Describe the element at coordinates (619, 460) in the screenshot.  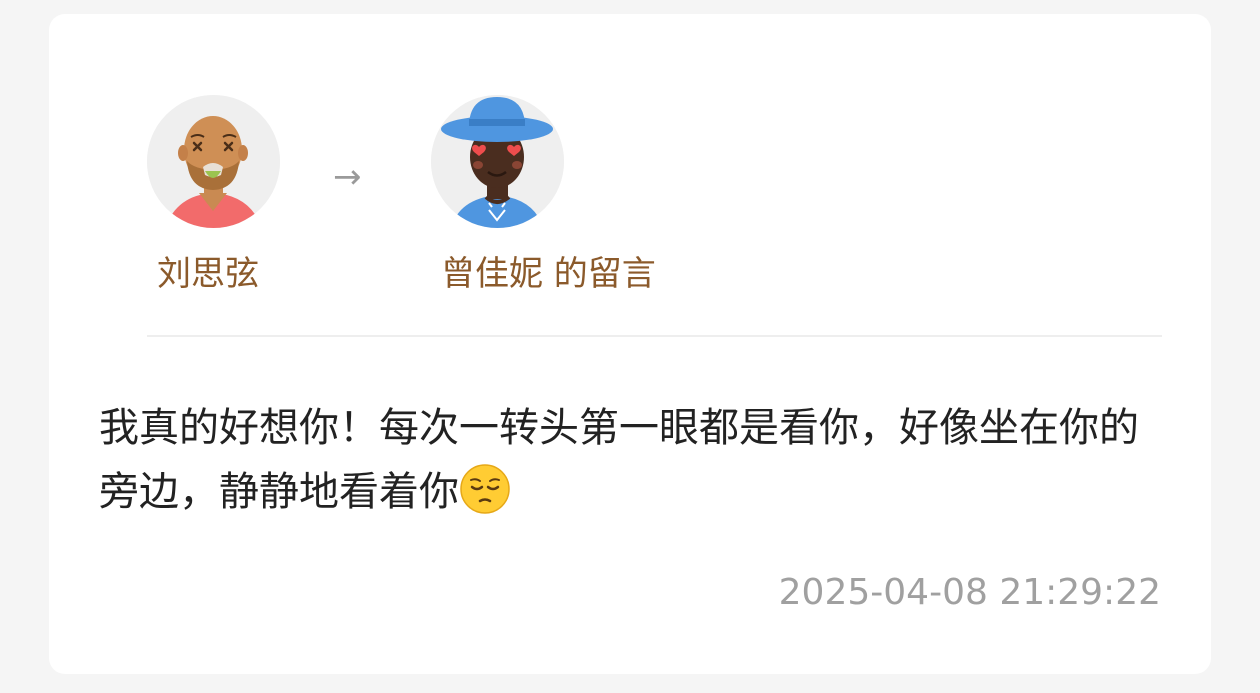
I see `message-text: 我真的好想你！每次一转头第一眼都是看你，好像坐在你的旁边，静静地看着你` at that location.